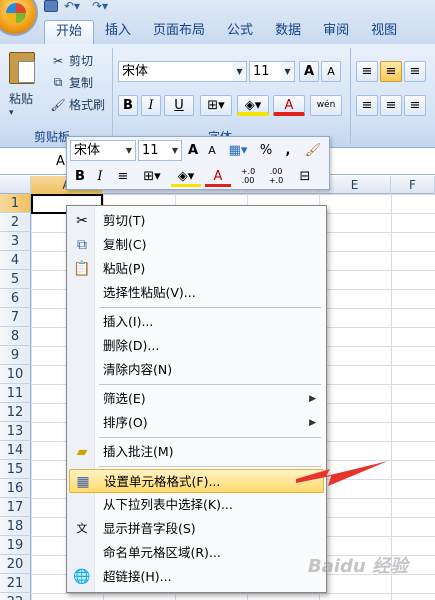 Image resolution: width=435 pixels, height=600 pixels. I want to click on copy-button: ⧉ 复制, so click(71, 82).